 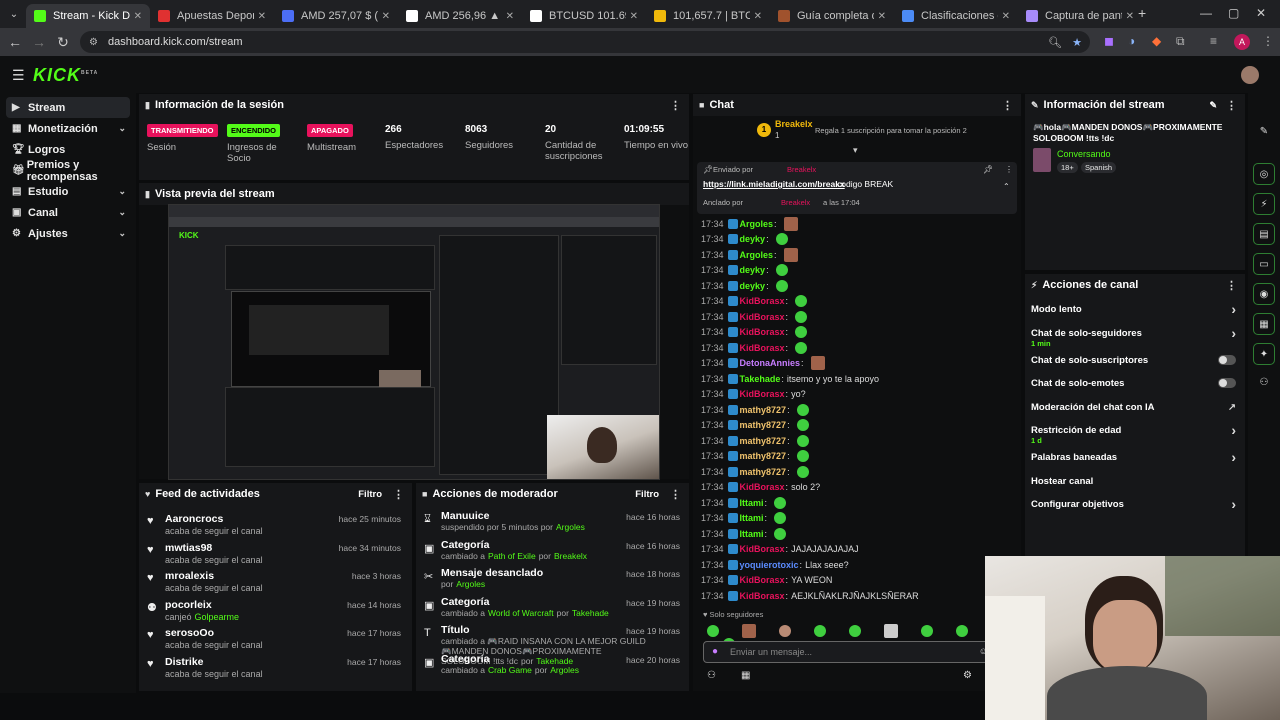 I want to click on mod-filter-button: Filtro, so click(x=647, y=494).